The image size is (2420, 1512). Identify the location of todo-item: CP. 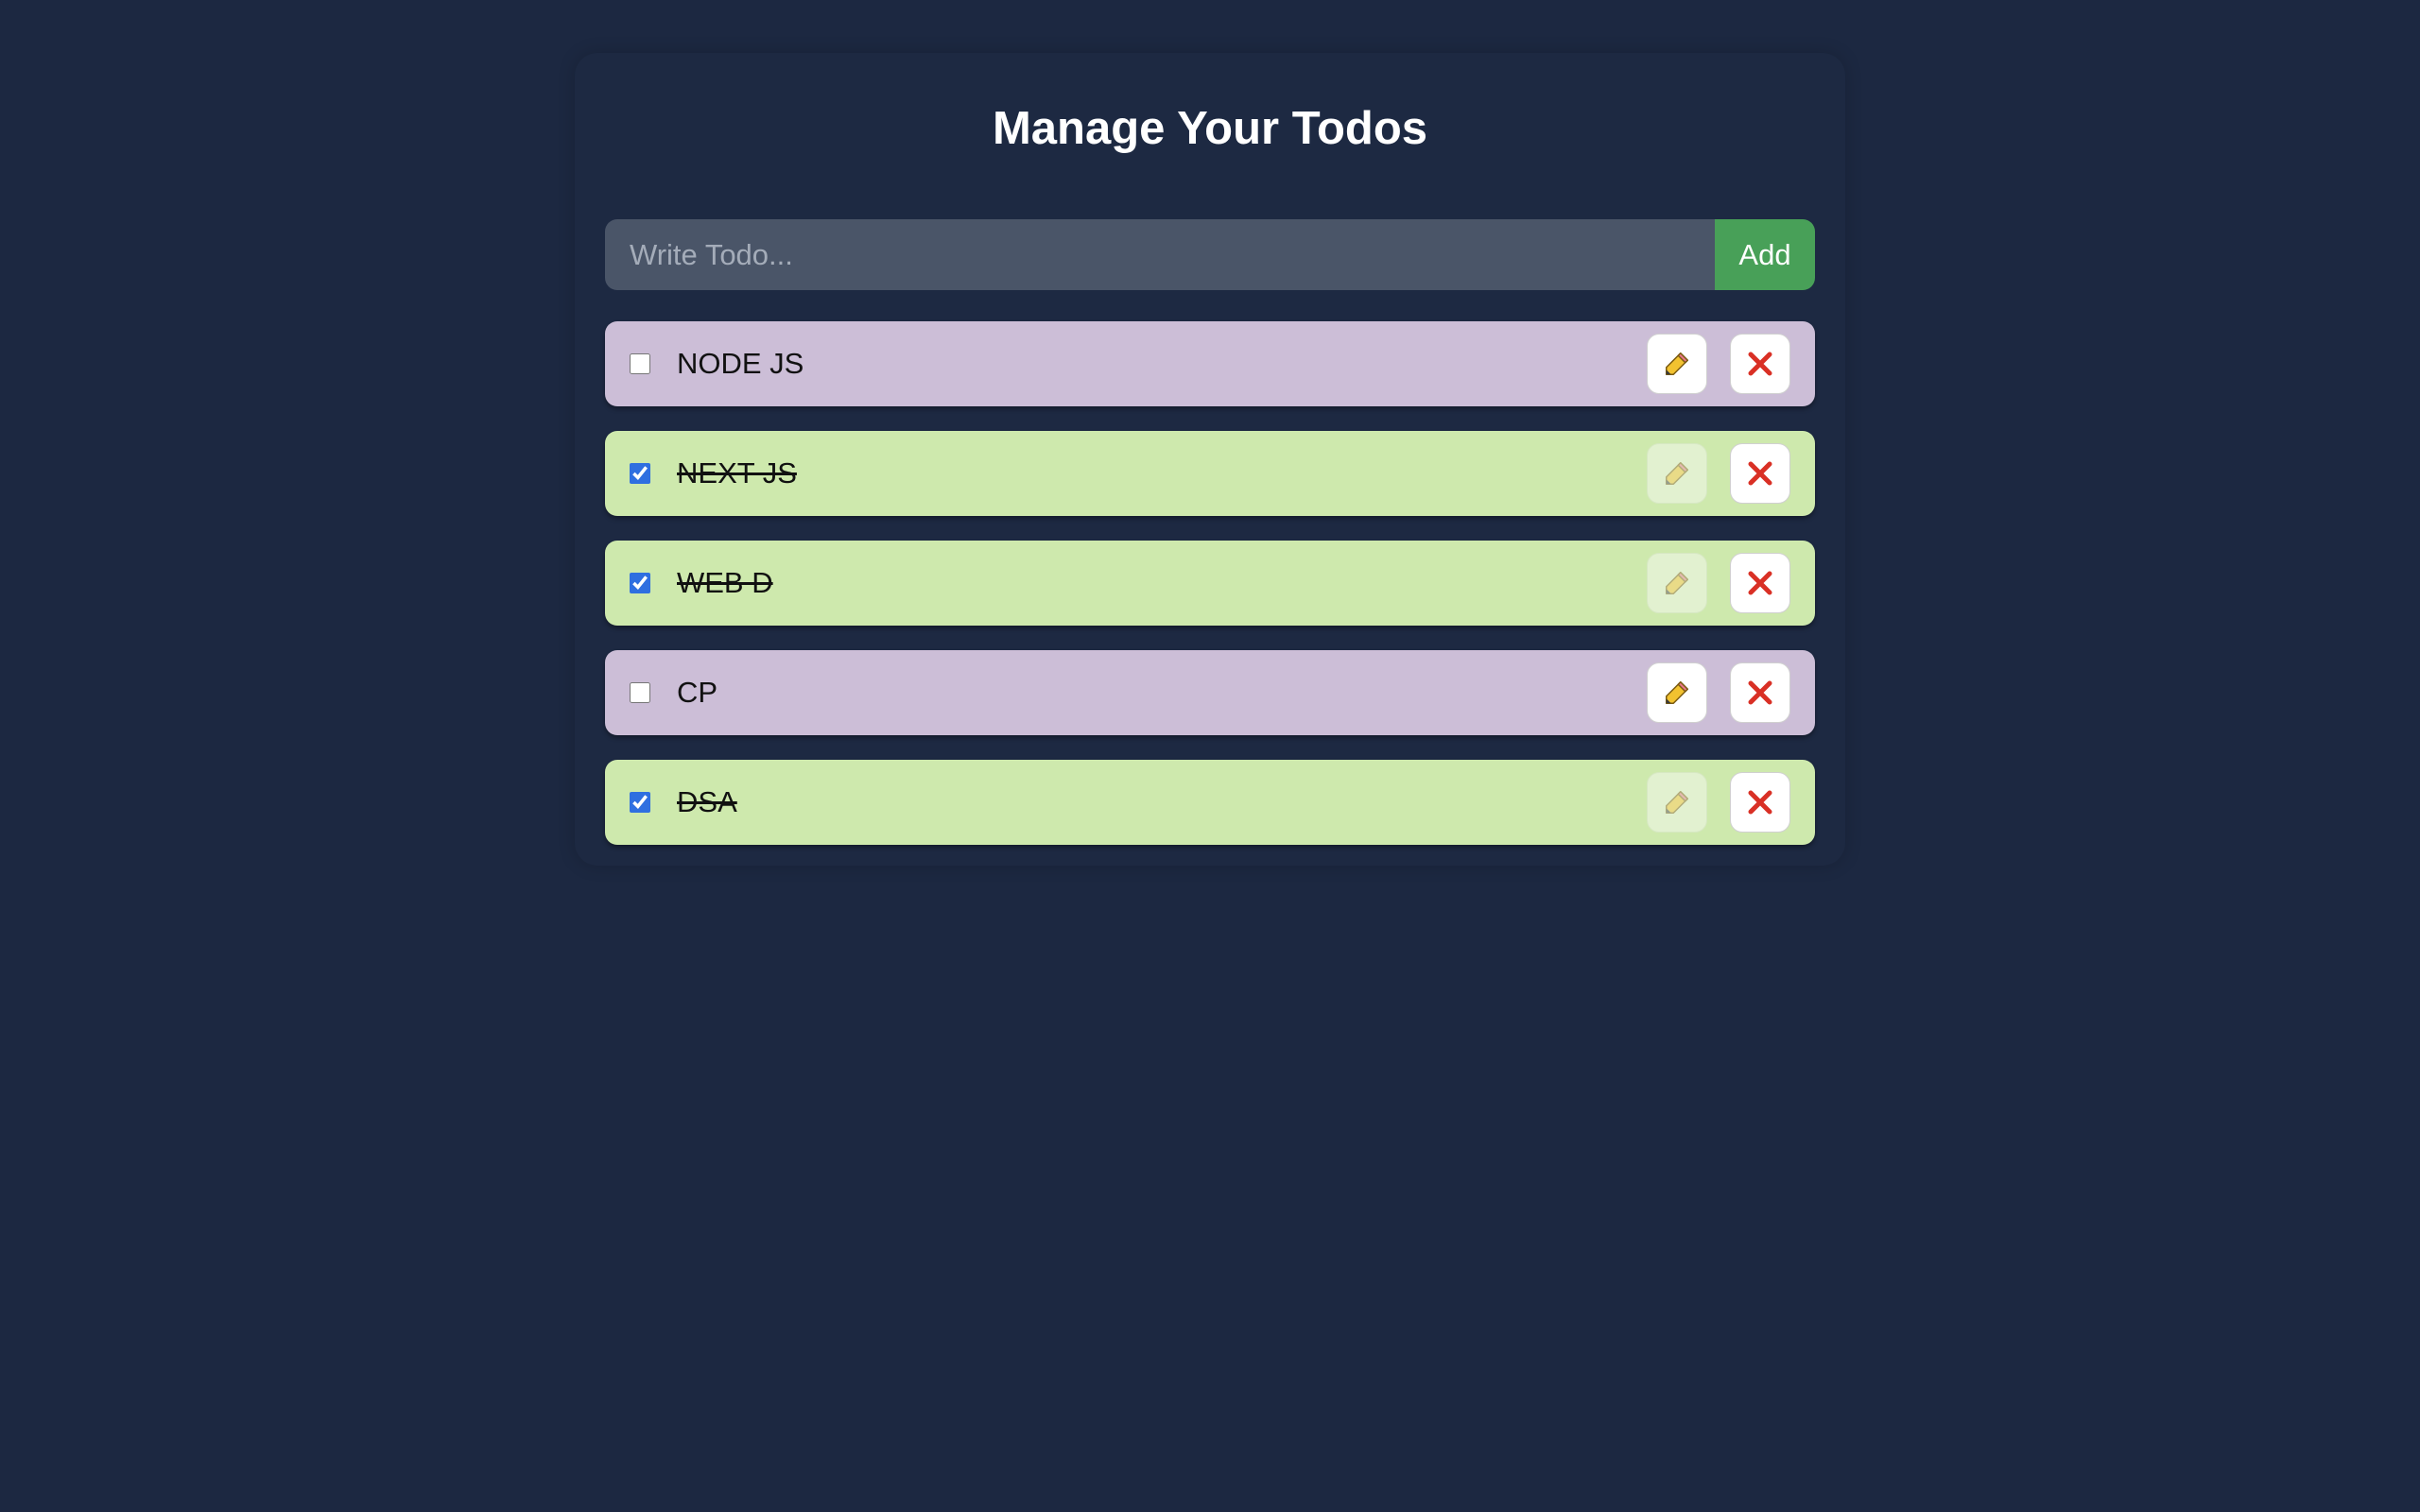
(1210, 692).